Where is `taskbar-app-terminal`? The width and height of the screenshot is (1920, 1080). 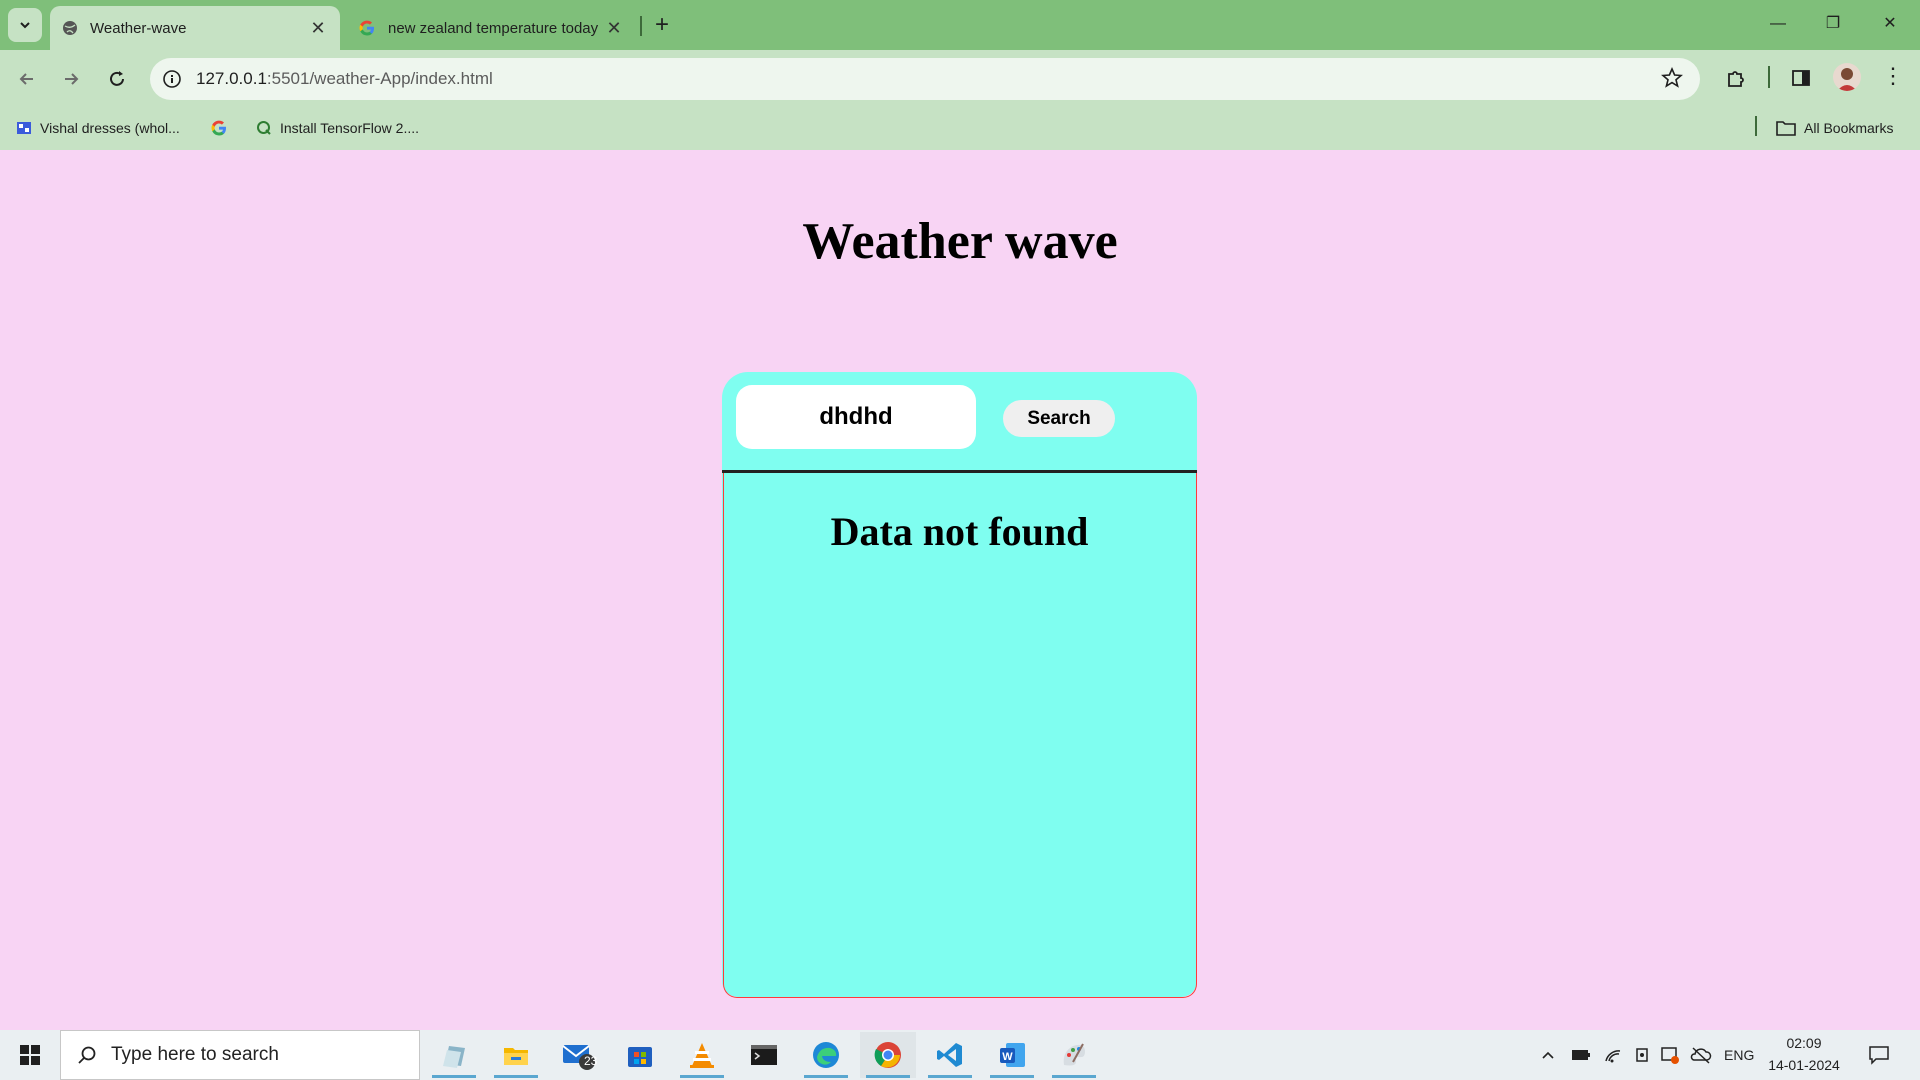
taskbar-app-terminal is located at coordinates (764, 1055).